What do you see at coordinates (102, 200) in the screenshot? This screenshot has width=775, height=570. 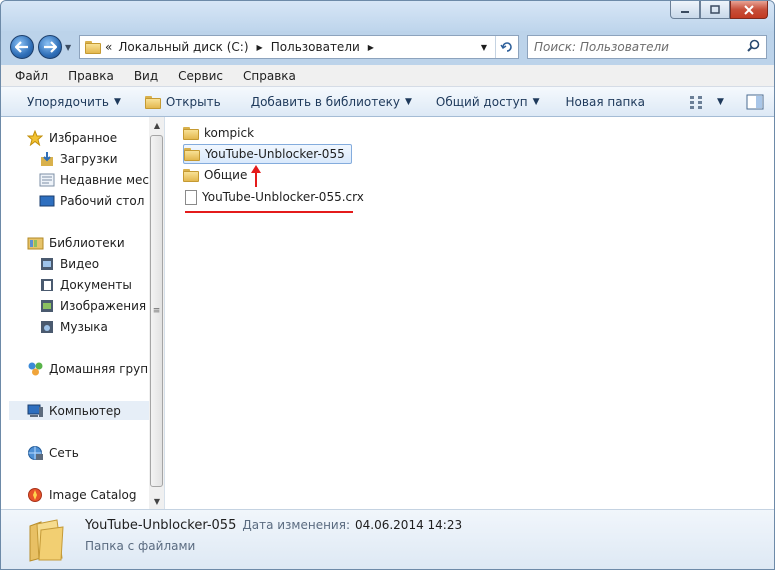 I see `nav-desktop-label: Рабочий стол` at bounding box center [102, 200].